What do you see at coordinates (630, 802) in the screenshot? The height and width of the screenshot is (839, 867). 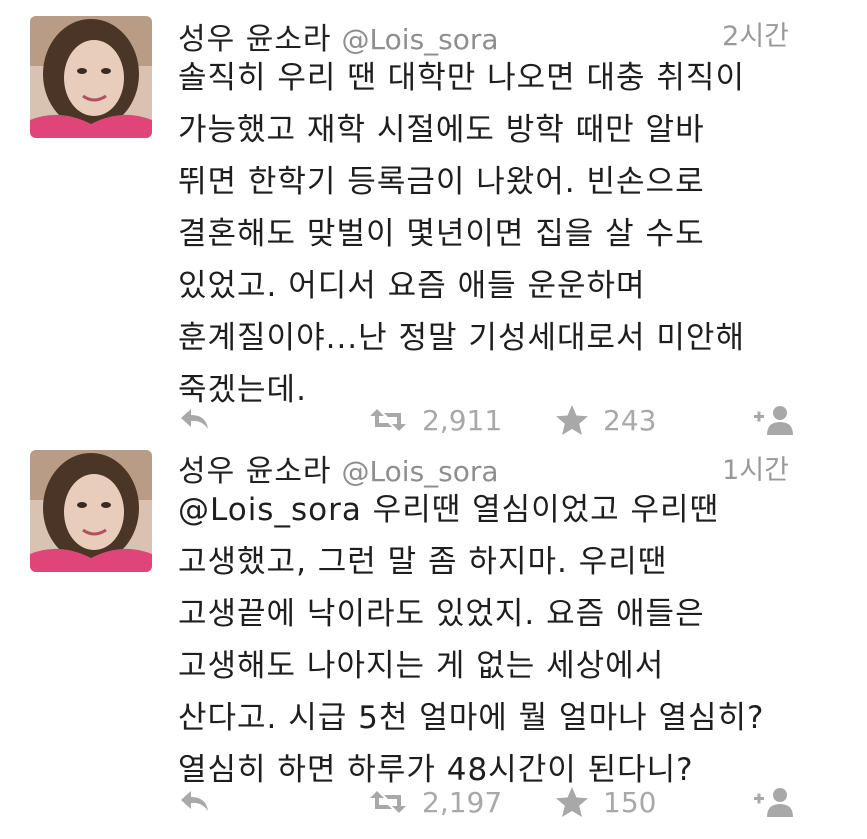 I see `favorite-count: 150` at bounding box center [630, 802].